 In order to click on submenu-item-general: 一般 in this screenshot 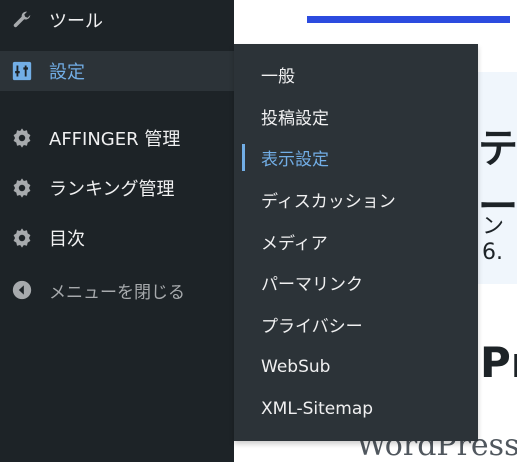, I will do `click(356, 74)`.